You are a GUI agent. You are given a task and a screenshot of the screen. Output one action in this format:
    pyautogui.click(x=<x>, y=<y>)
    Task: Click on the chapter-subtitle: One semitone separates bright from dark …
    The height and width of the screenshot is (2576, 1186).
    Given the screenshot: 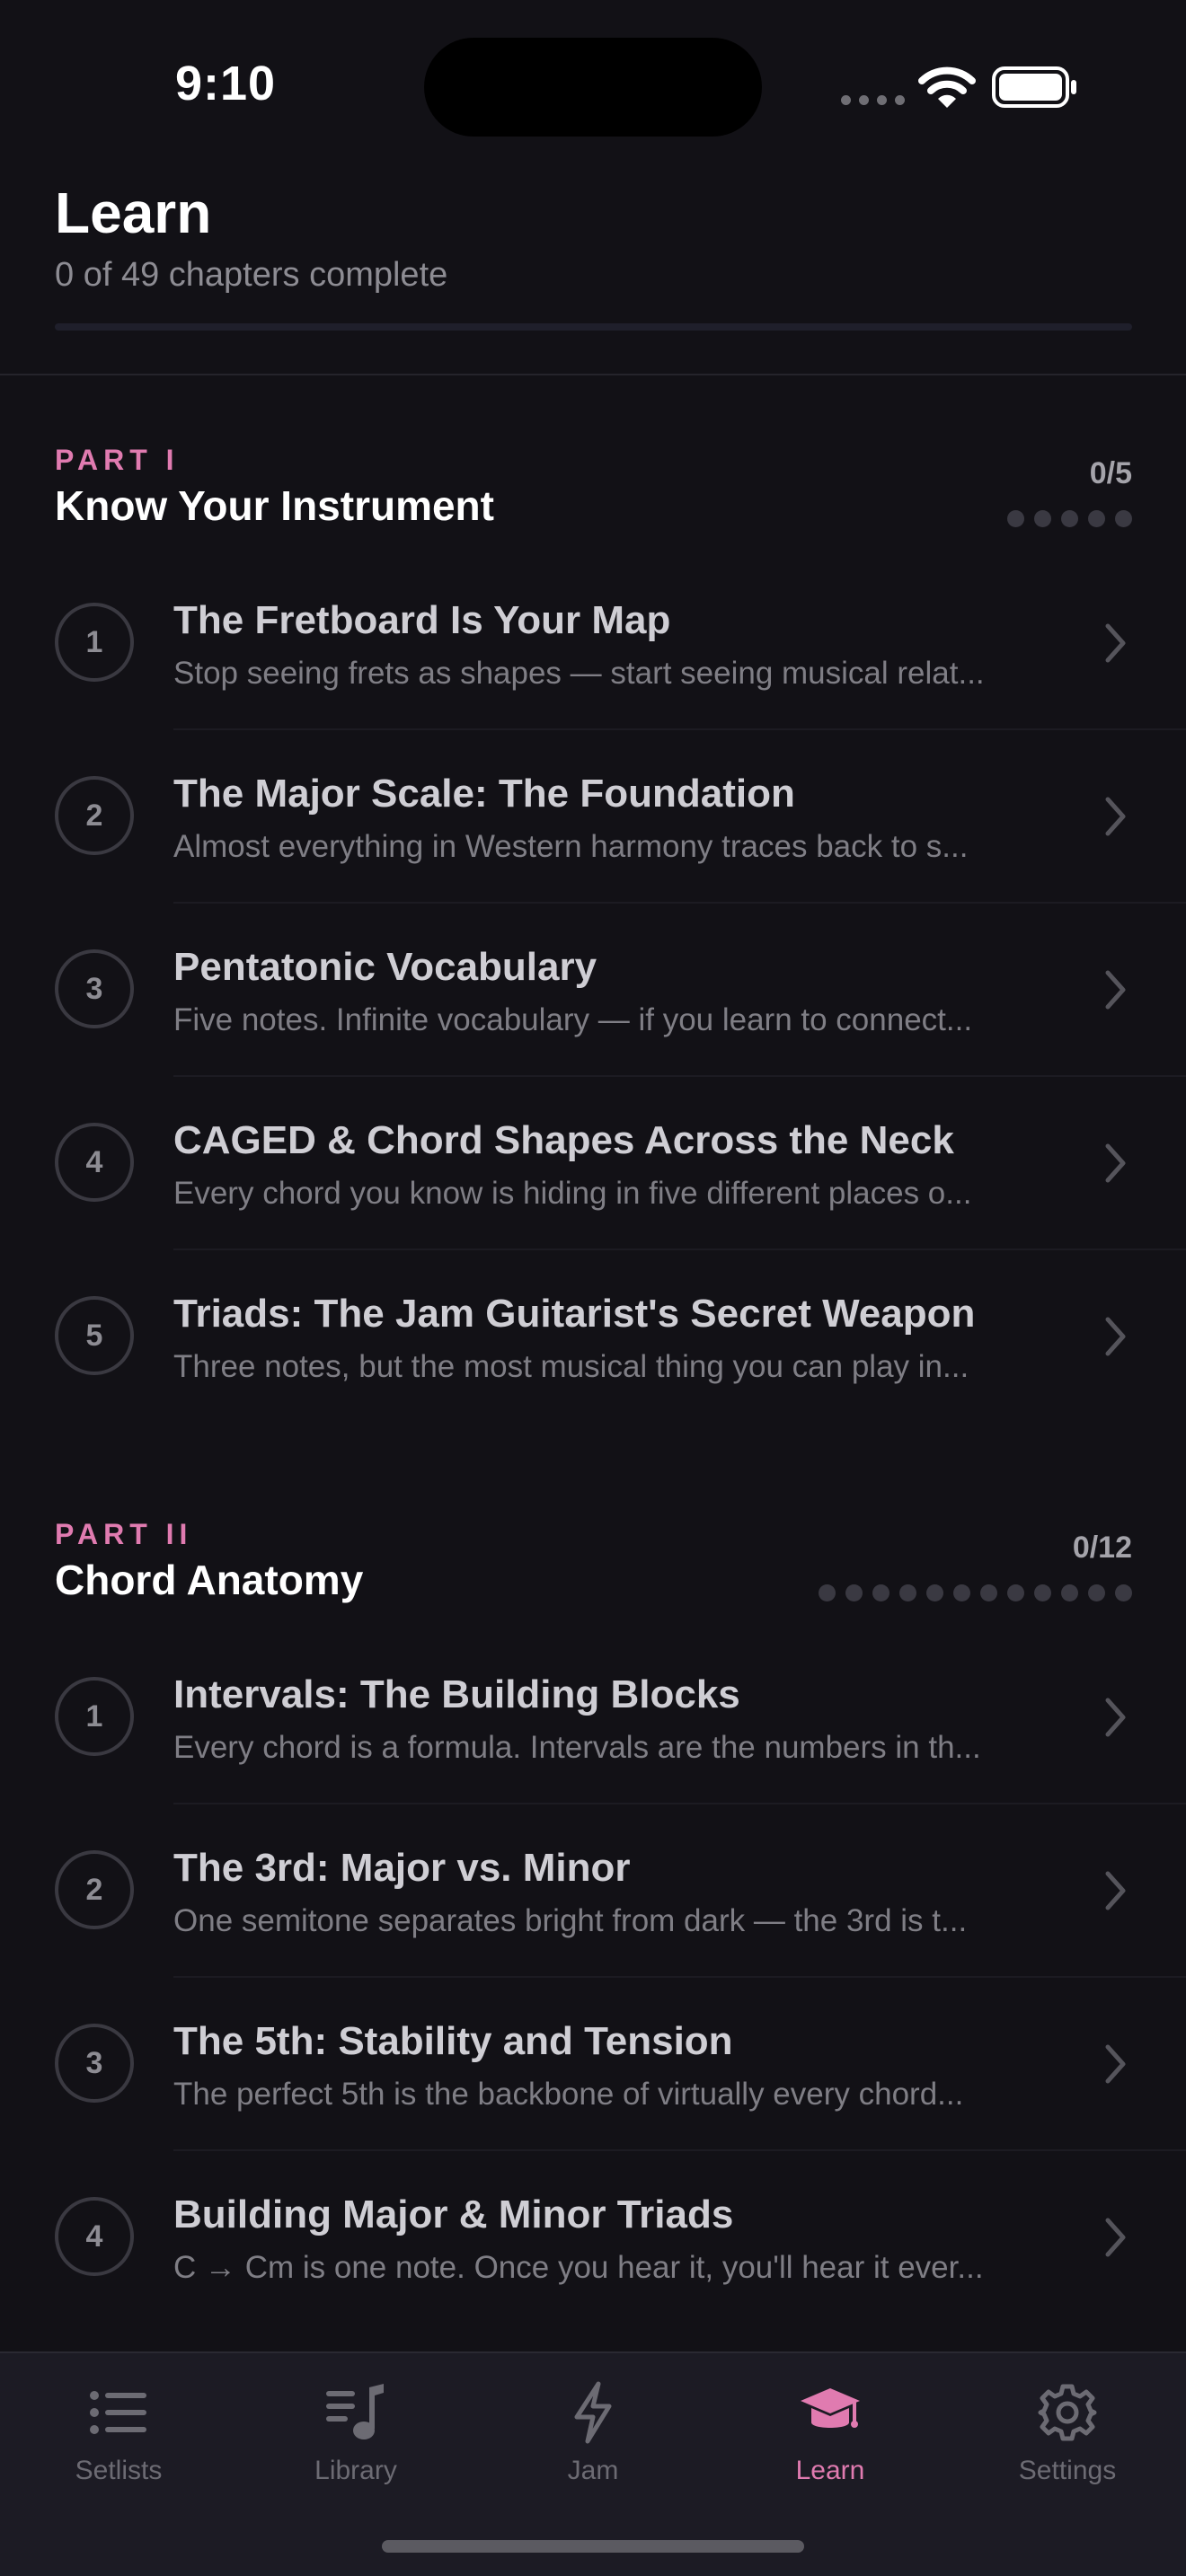 What is the action you would take?
    pyautogui.click(x=570, y=1920)
    